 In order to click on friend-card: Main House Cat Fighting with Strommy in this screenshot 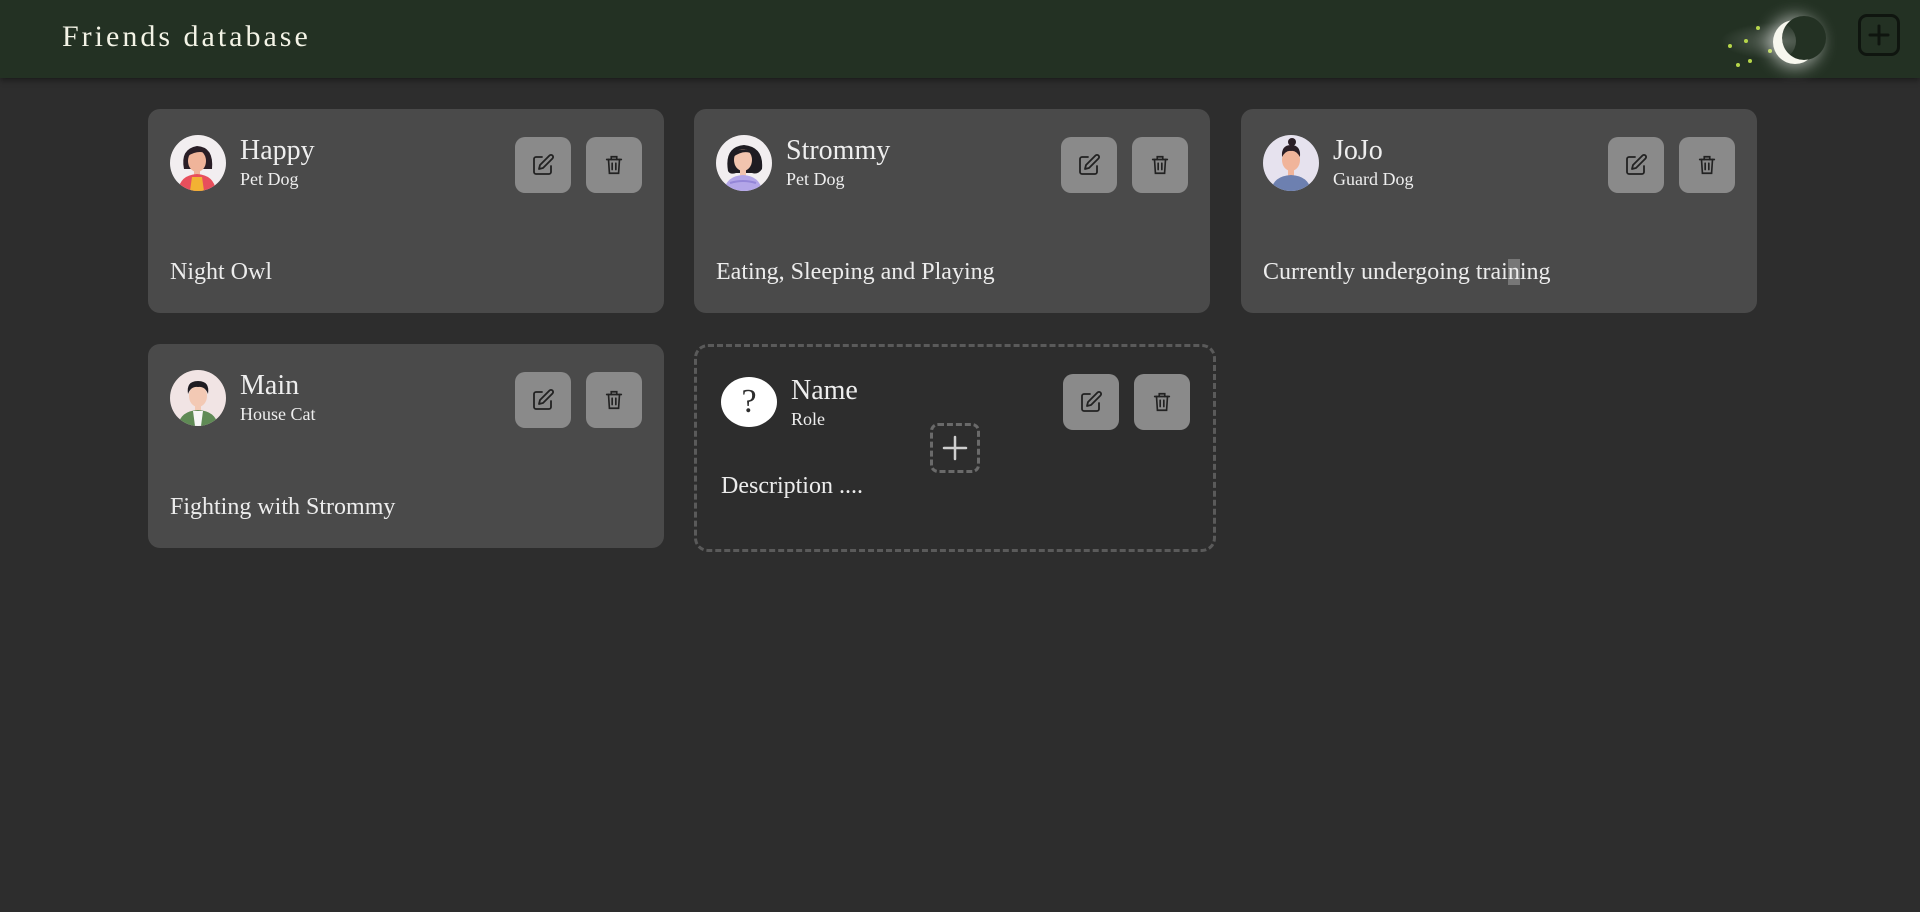, I will do `click(406, 446)`.